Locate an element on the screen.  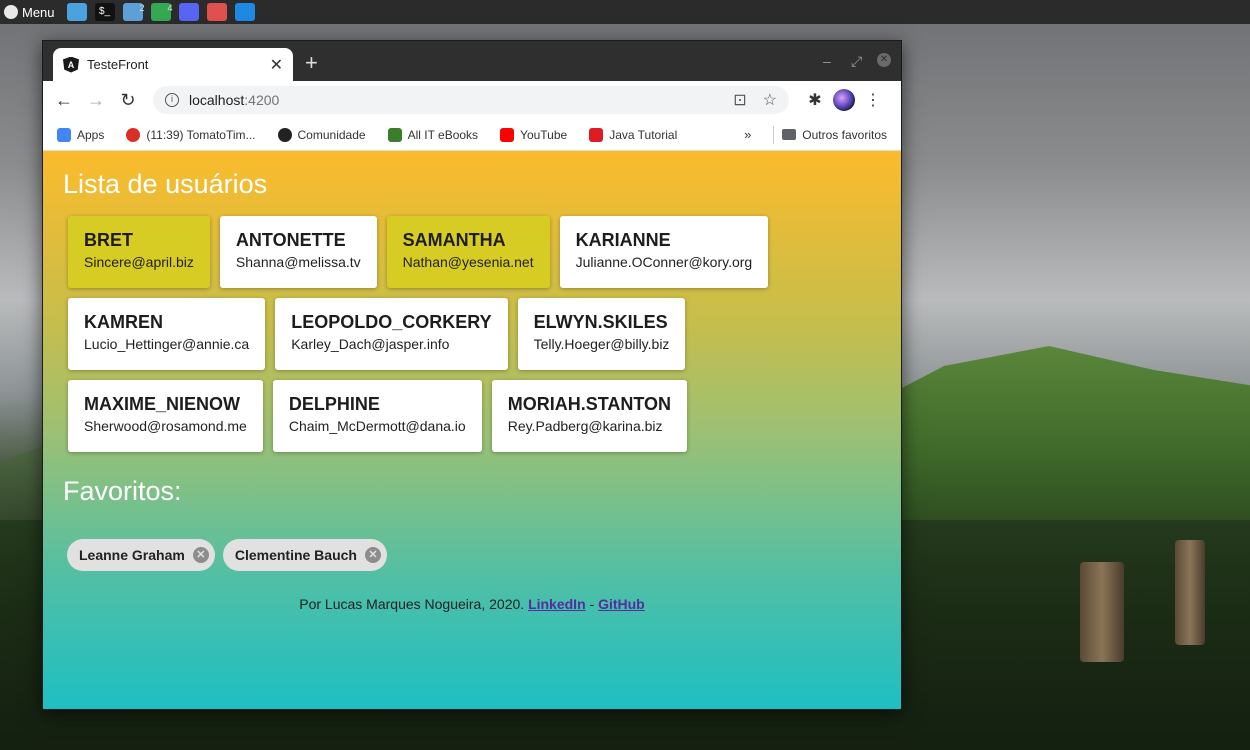
files-icon is located at coordinates (76, 12).